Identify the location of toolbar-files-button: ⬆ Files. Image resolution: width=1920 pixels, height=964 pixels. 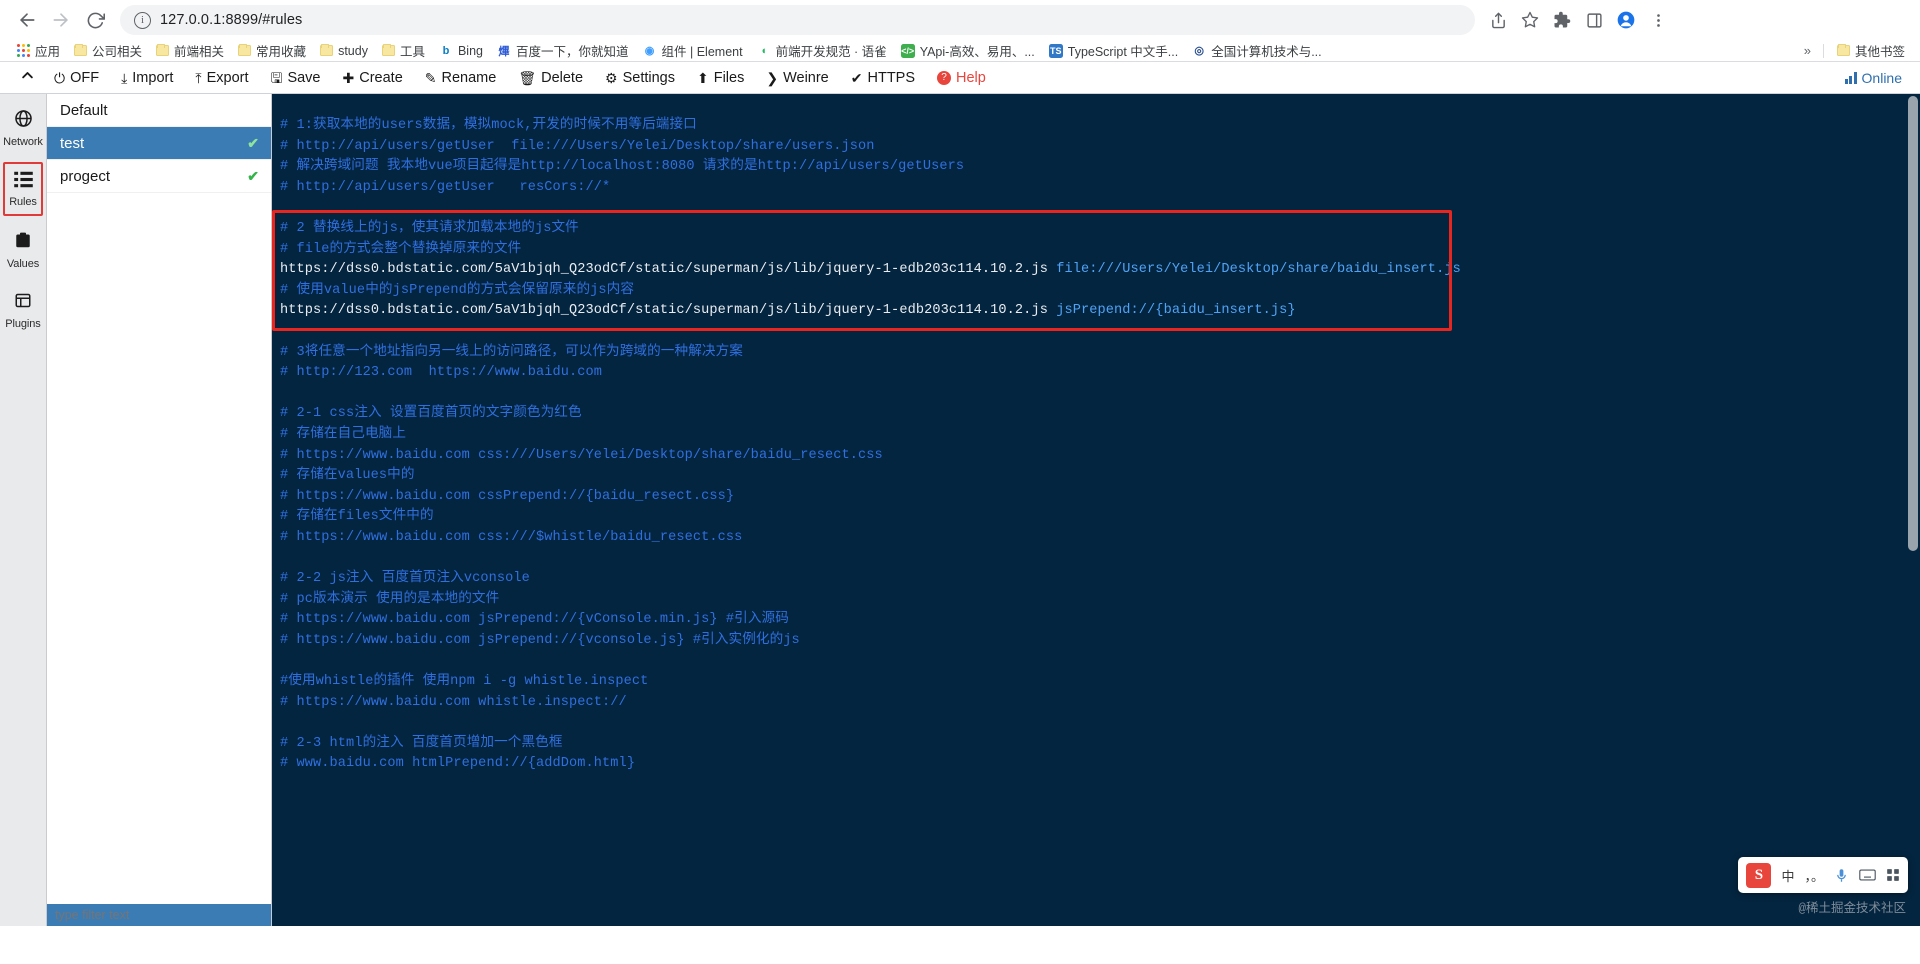
(720, 78).